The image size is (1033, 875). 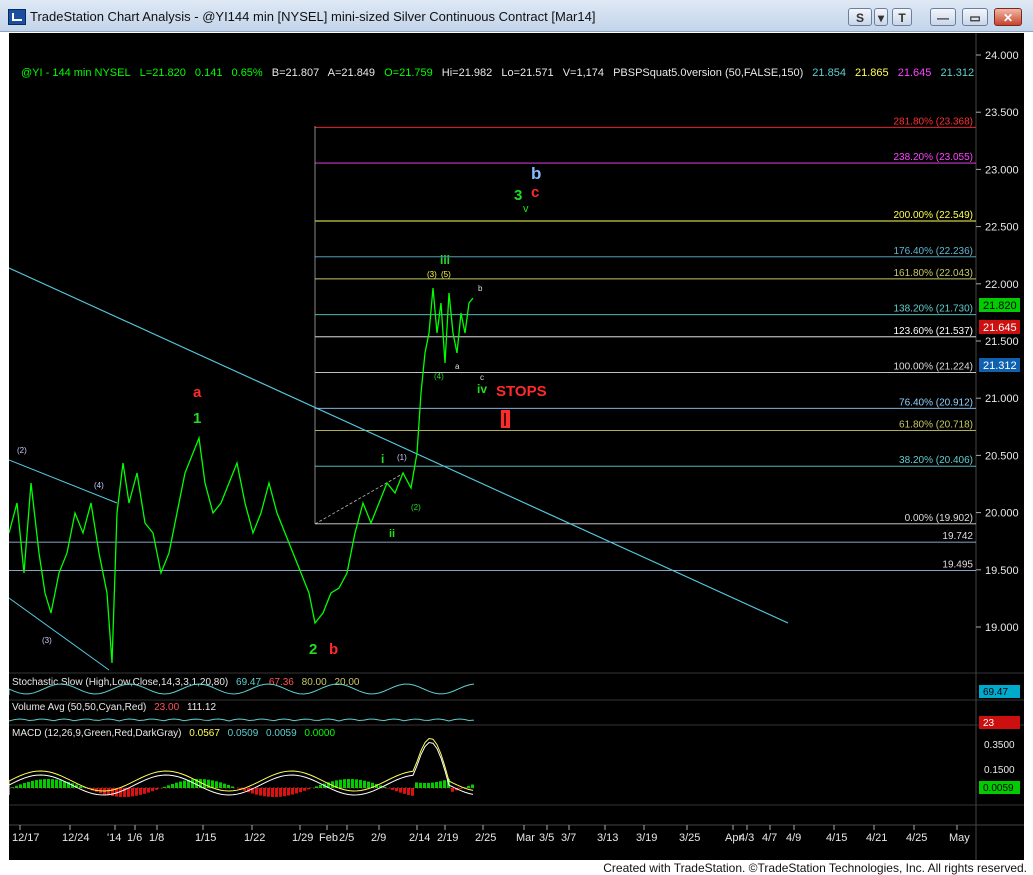 What do you see at coordinates (536, 173) in the screenshot?
I see `wave-b-blue-label: b` at bounding box center [536, 173].